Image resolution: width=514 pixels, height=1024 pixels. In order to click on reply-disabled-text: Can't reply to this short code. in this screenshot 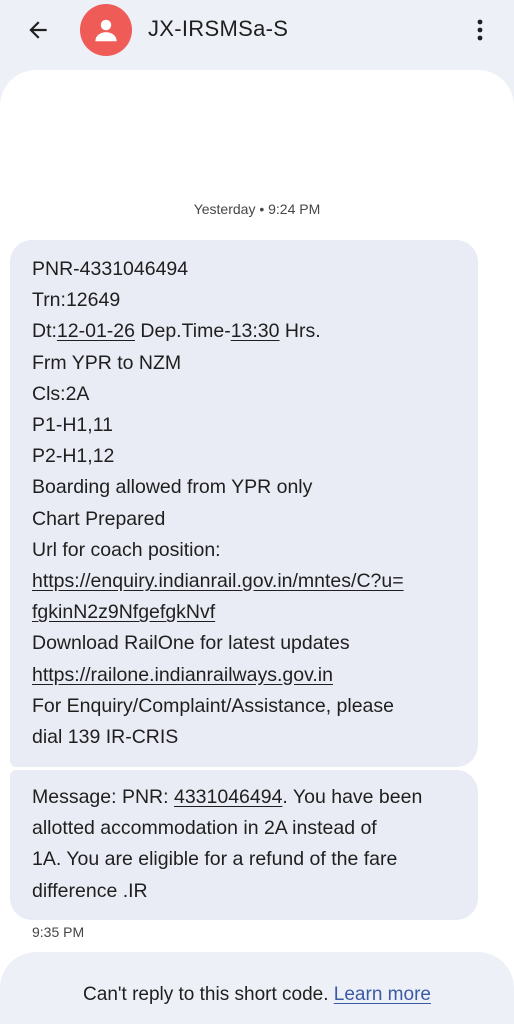, I will do `click(206, 994)`.